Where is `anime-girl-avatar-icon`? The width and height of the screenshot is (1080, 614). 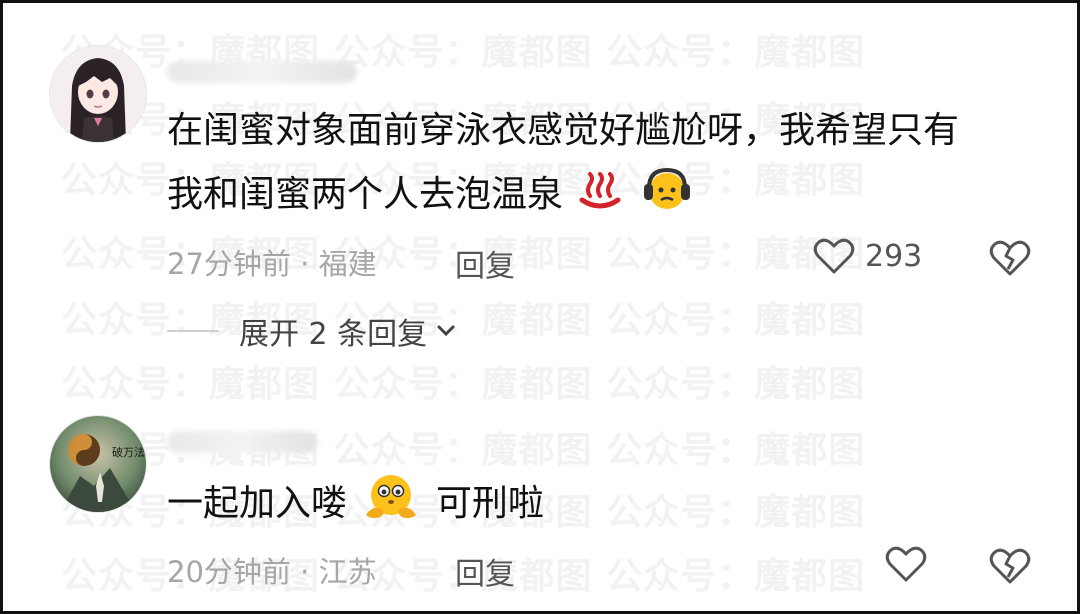
anime-girl-avatar-icon is located at coordinates (98, 94).